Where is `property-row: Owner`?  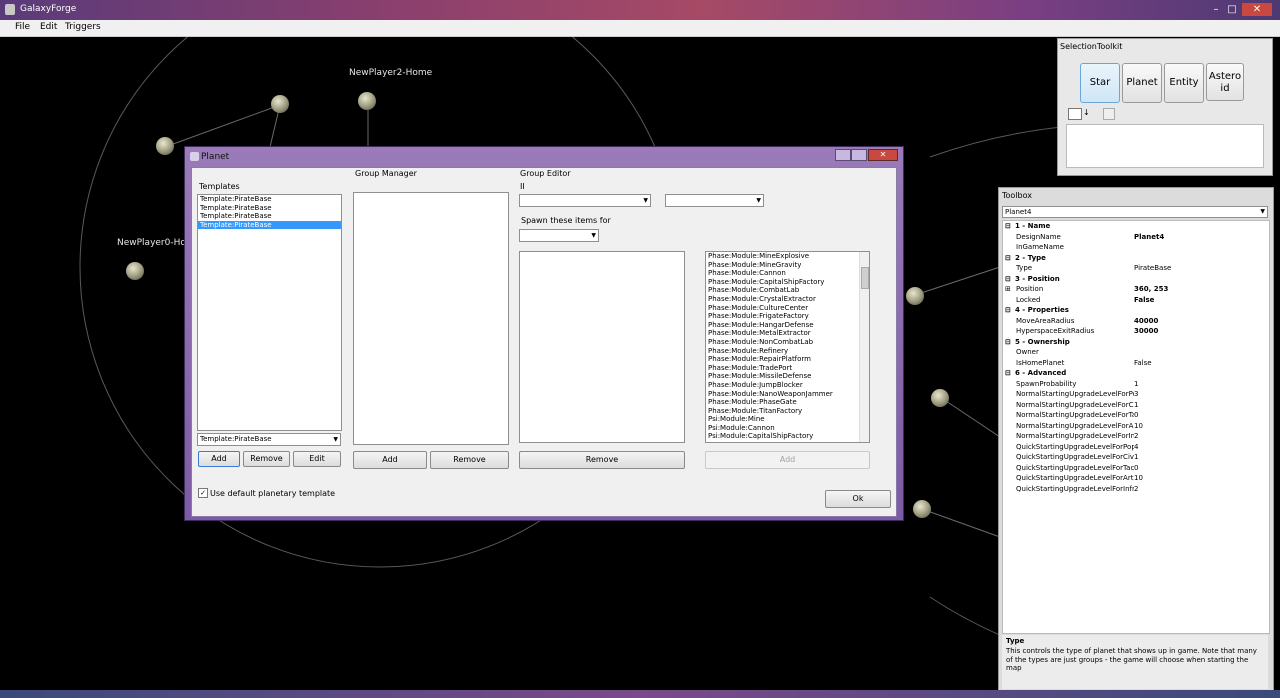
property-row: Owner is located at coordinates (1136, 352).